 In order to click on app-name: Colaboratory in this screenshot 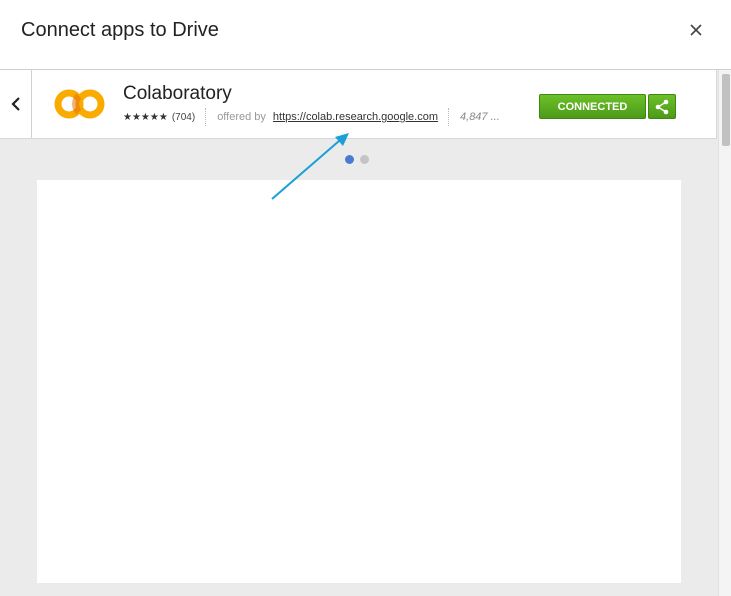, I will do `click(177, 93)`.